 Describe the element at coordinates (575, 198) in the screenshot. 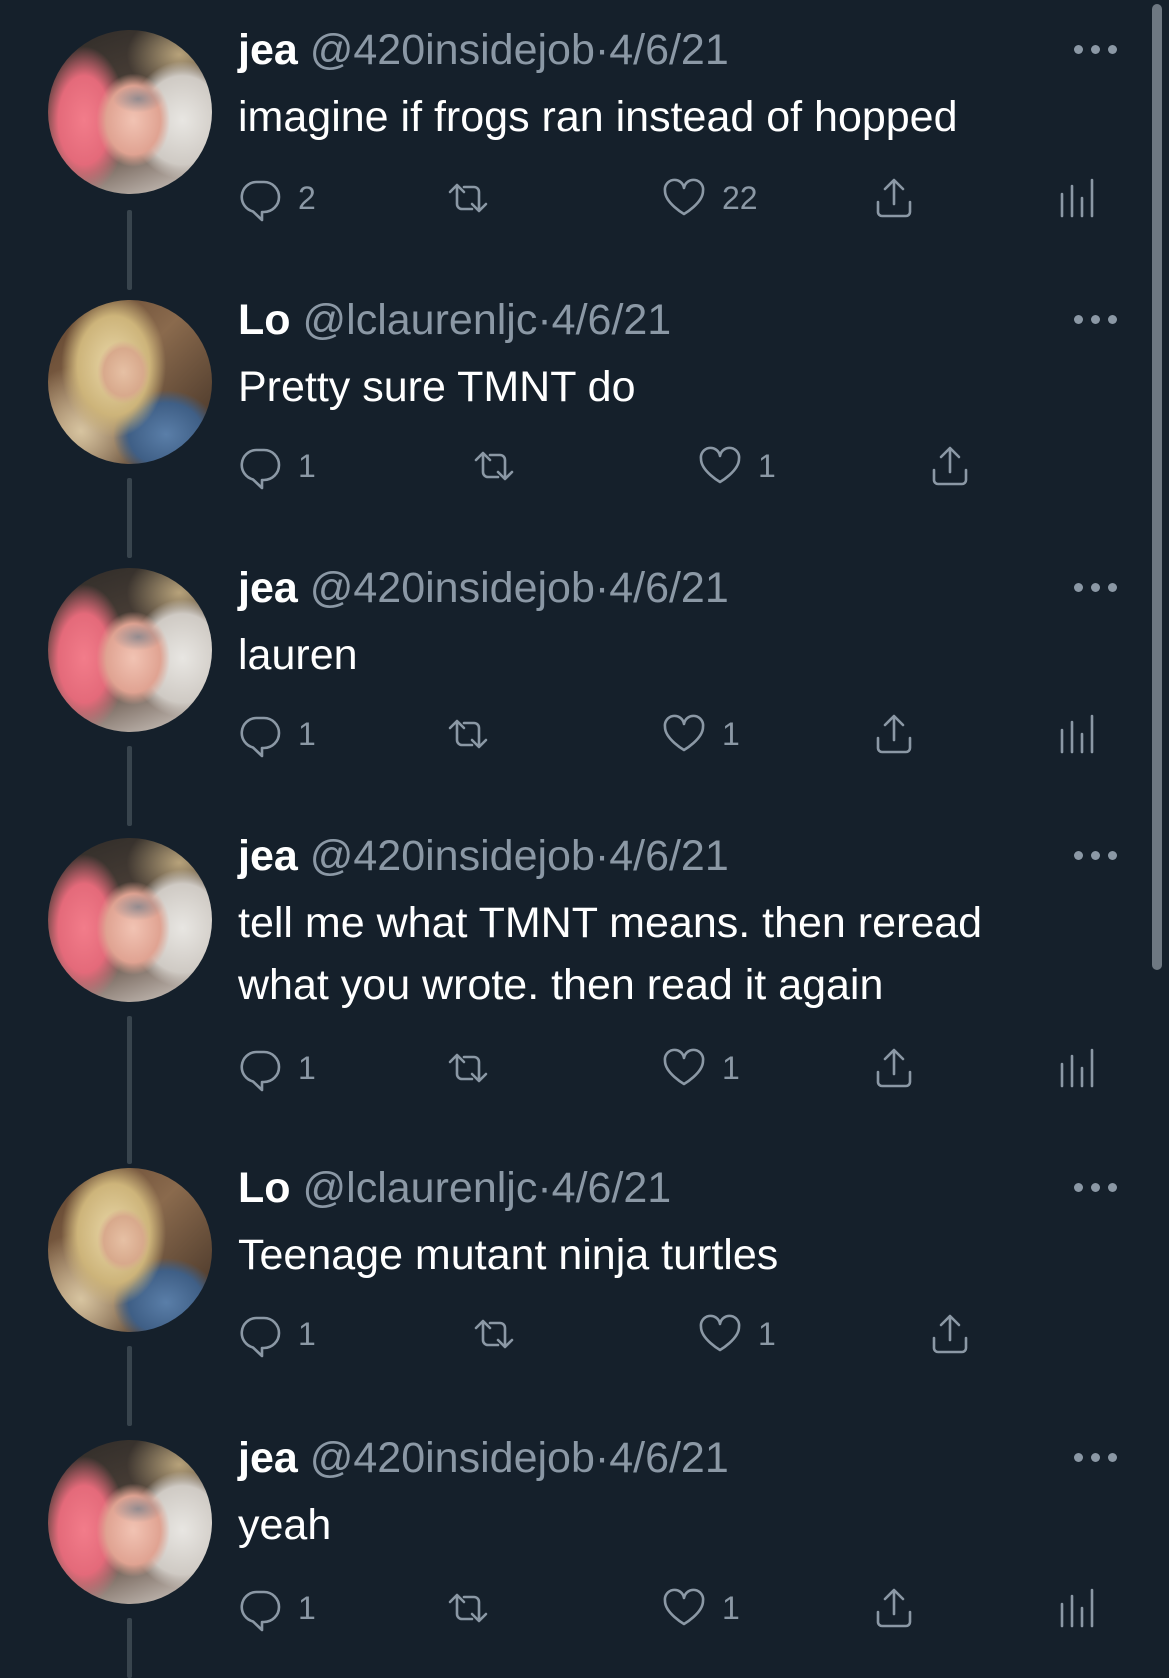

I see `tweet-actions: 2 22` at that location.